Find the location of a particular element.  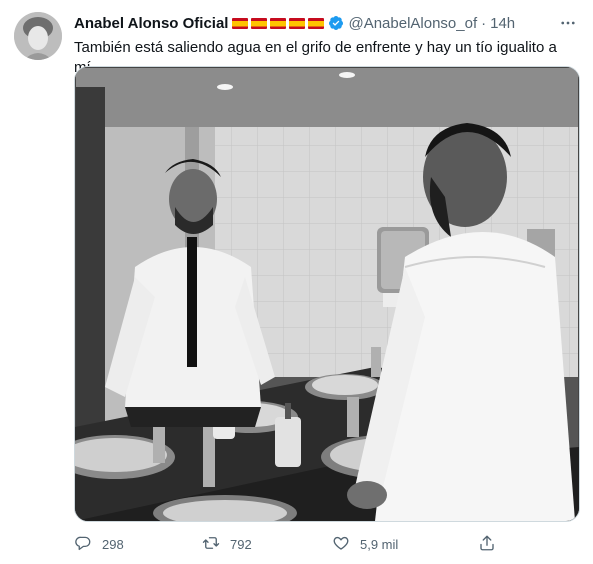

like-count: 5,9 mil is located at coordinates (379, 544).